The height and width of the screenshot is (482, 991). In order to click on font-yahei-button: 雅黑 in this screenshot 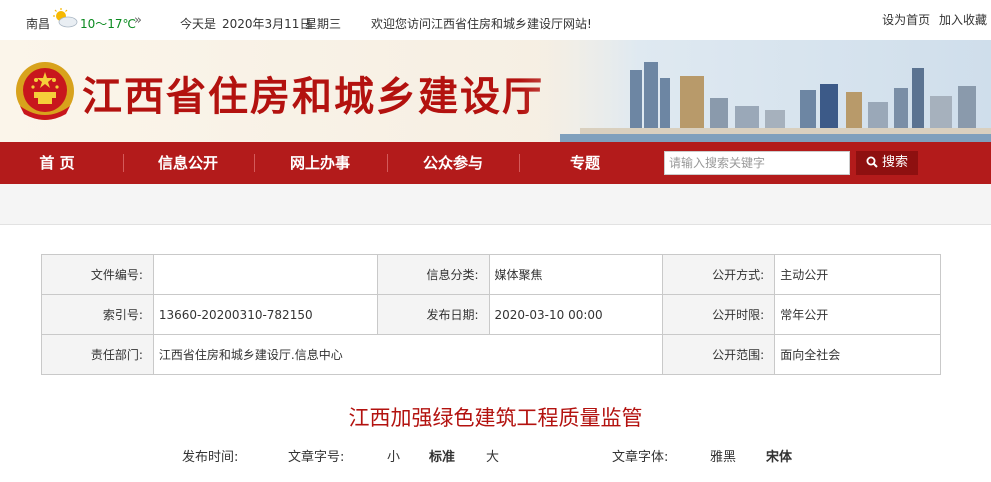, I will do `click(723, 455)`.